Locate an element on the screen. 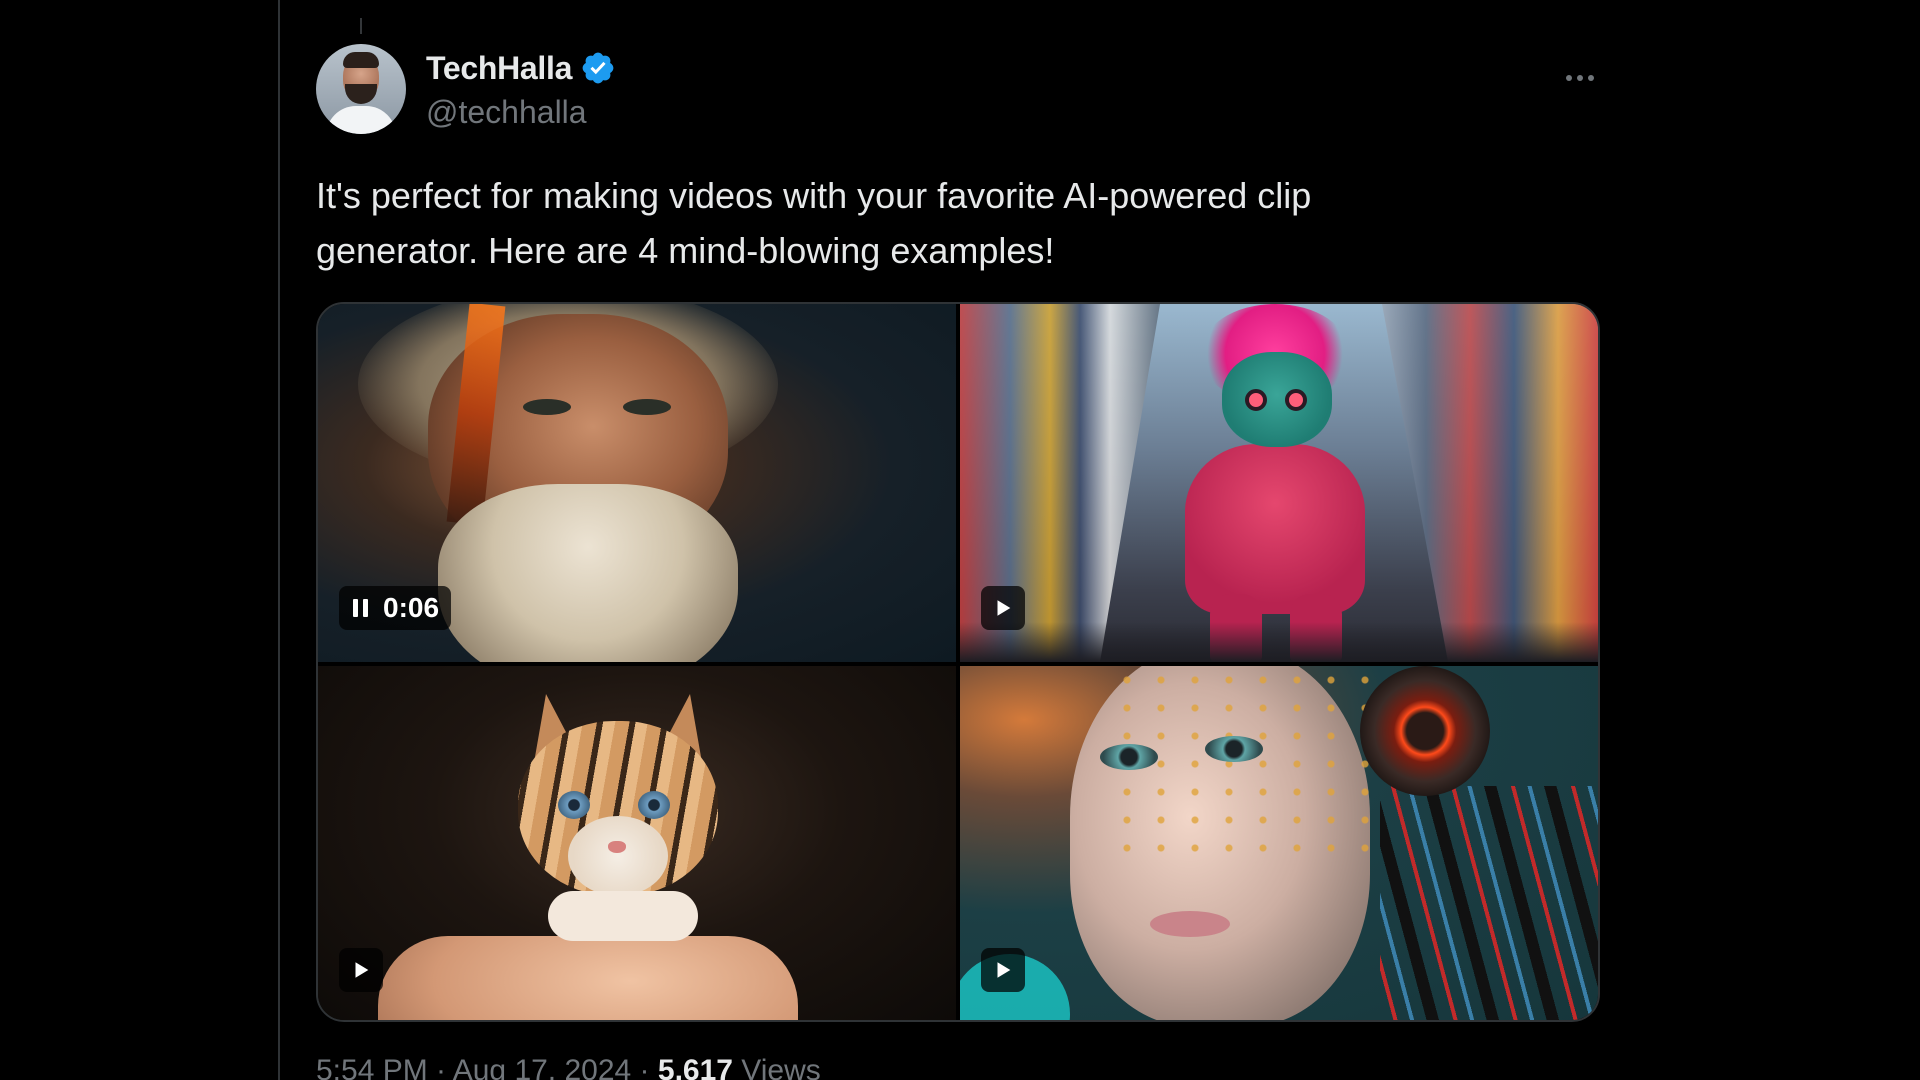 This screenshot has width=1920, height=1080. video-kitten-on-finger is located at coordinates (637, 843).